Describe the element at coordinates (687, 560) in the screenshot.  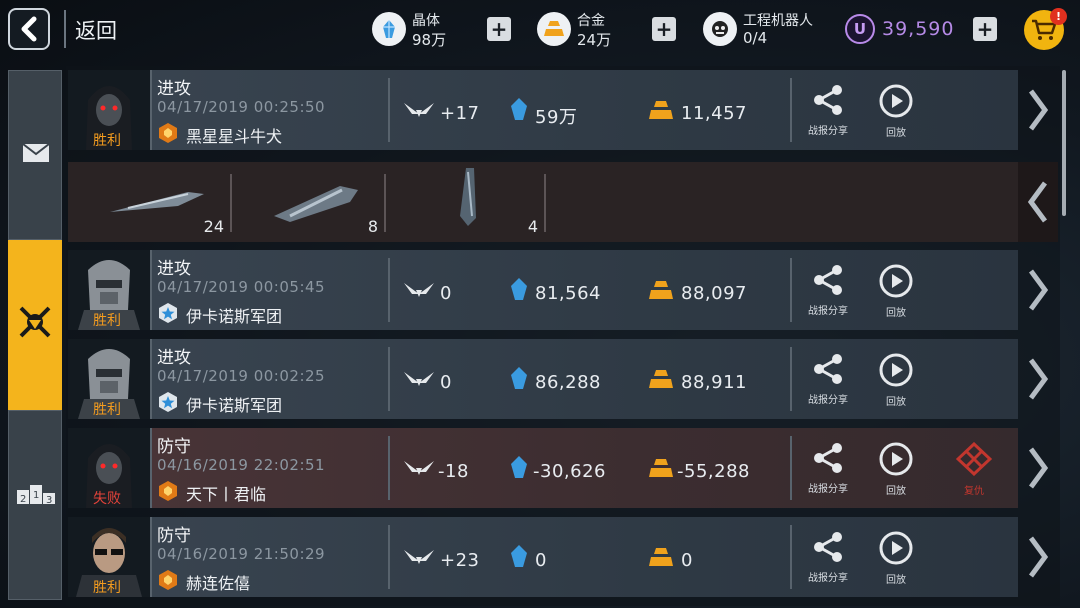
I see `alloy-change: 0` at that location.